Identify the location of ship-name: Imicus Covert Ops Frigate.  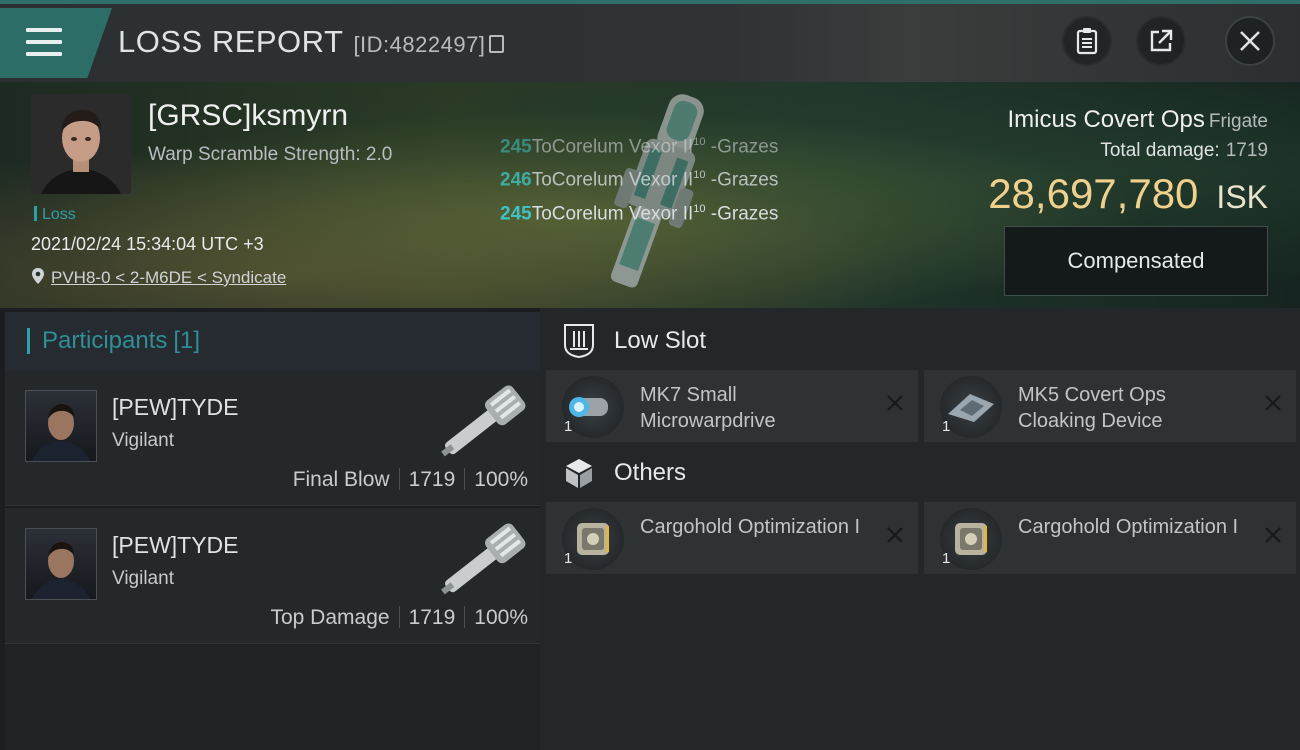
(1137, 120).